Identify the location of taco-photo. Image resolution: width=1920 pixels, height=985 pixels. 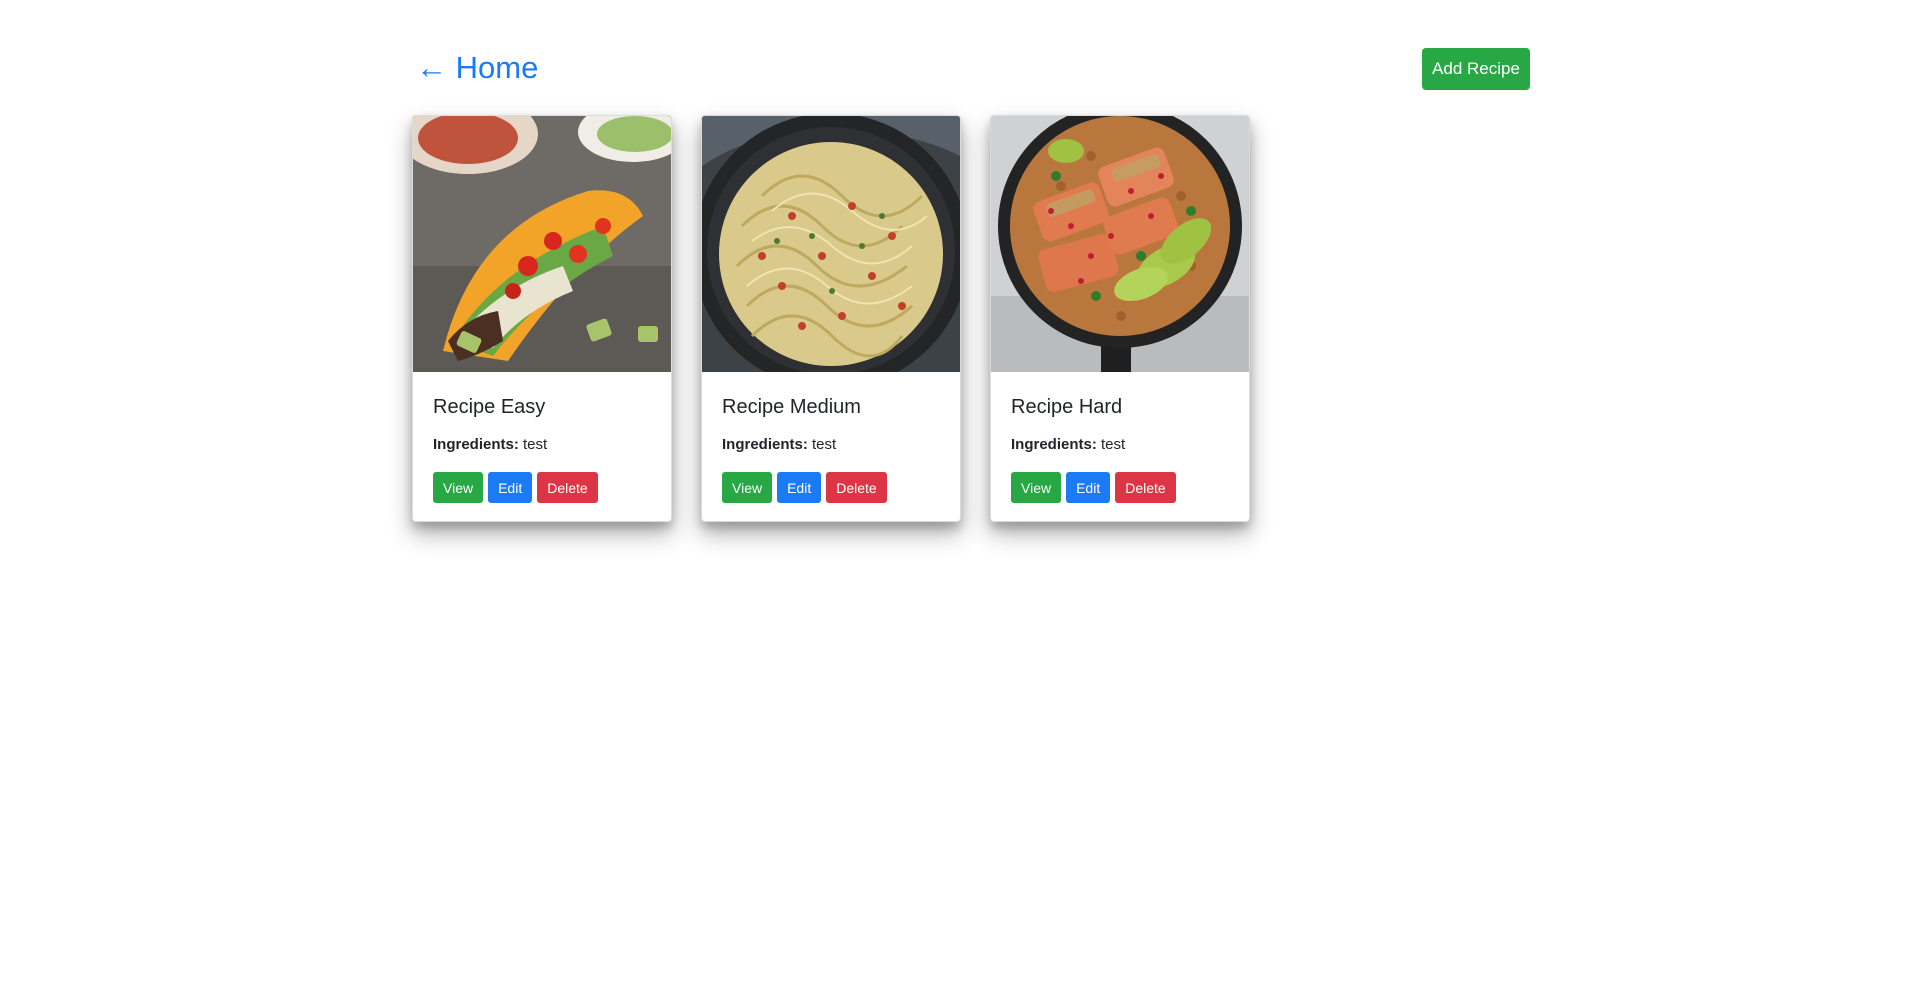
(542, 244).